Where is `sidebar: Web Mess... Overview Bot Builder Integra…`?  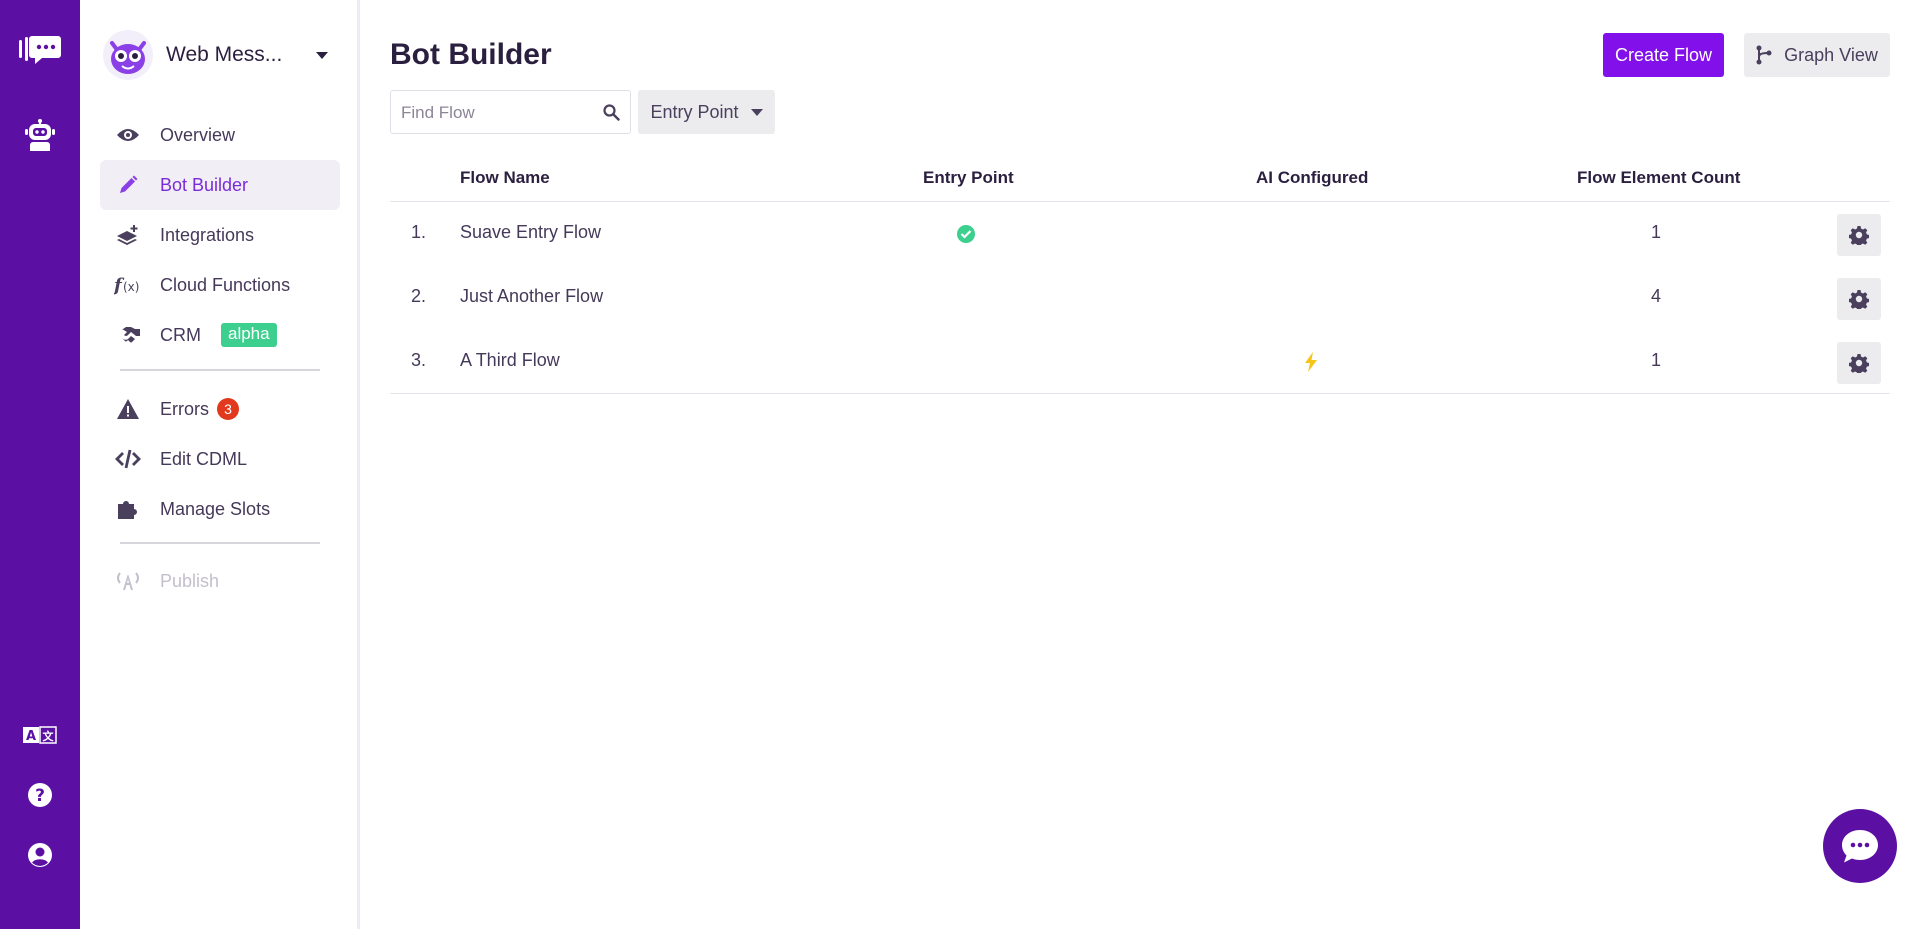
sidebar: Web Mess... Overview Bot Builder Integra… is located at coordinates (220, 464).